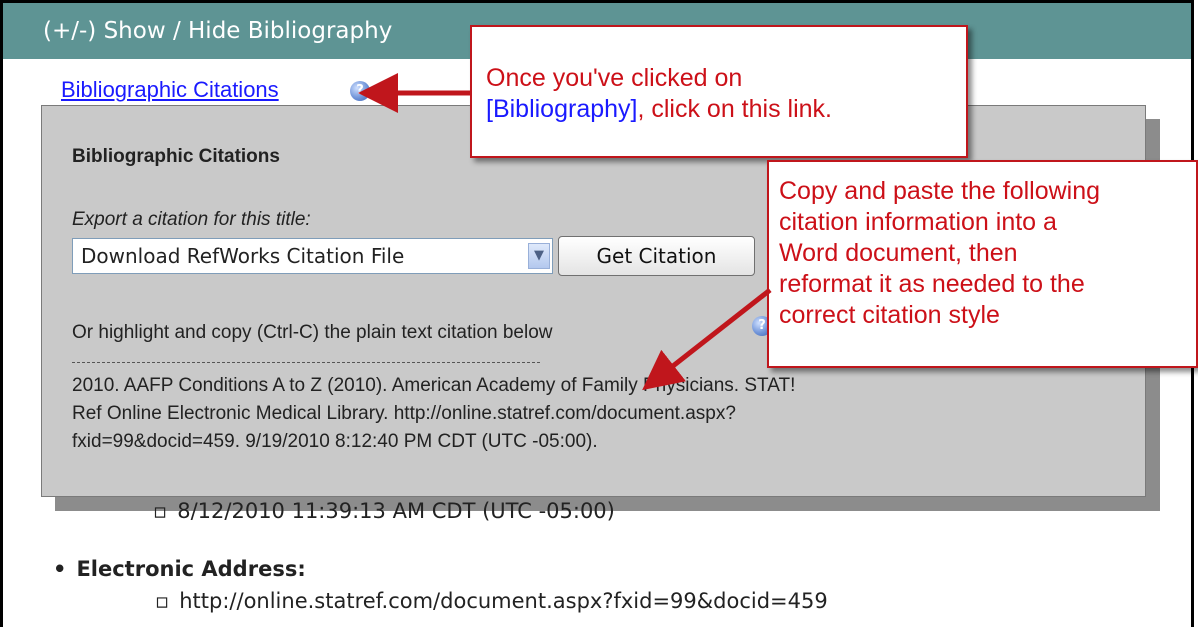 This screenshot has width=1198, height=627. I want to click on citation-format-select: Download RefWorks Citation File ▼, so click(312, 256).